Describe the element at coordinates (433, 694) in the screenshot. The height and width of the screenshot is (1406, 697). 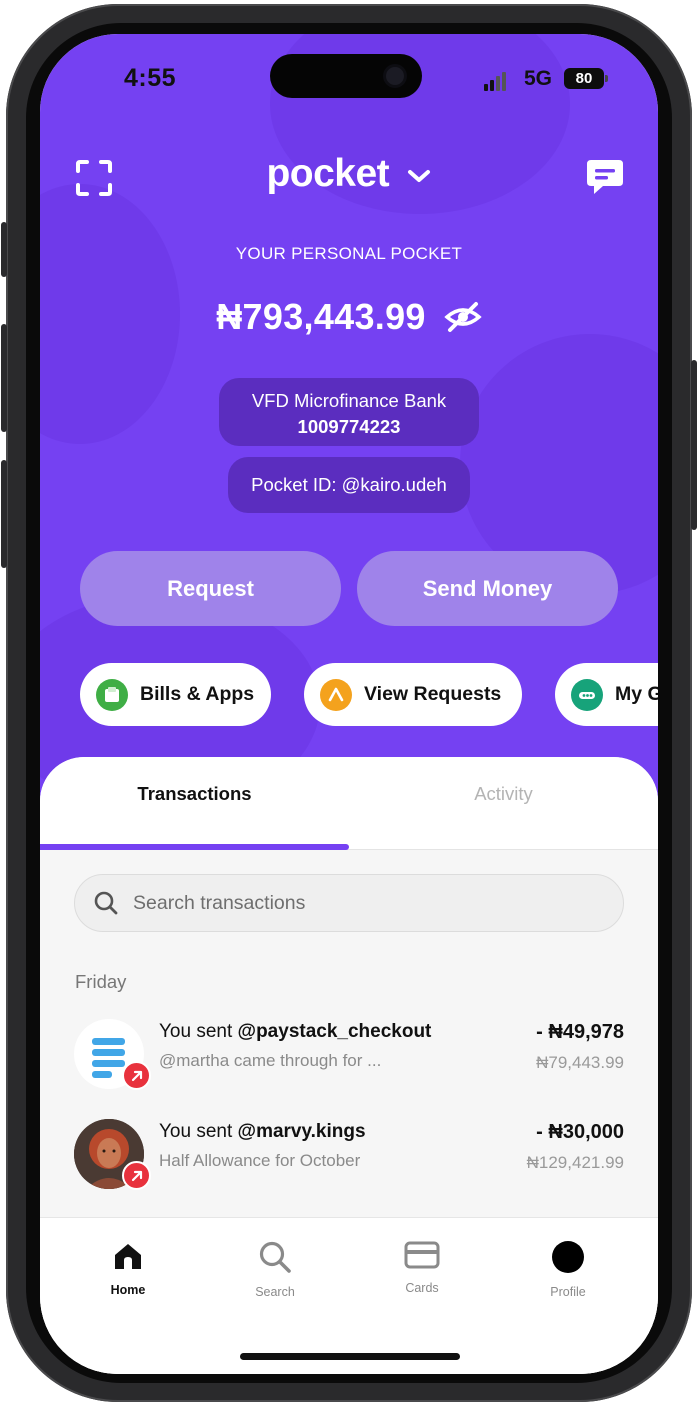
I see `chip-label: View Requests` at that location.